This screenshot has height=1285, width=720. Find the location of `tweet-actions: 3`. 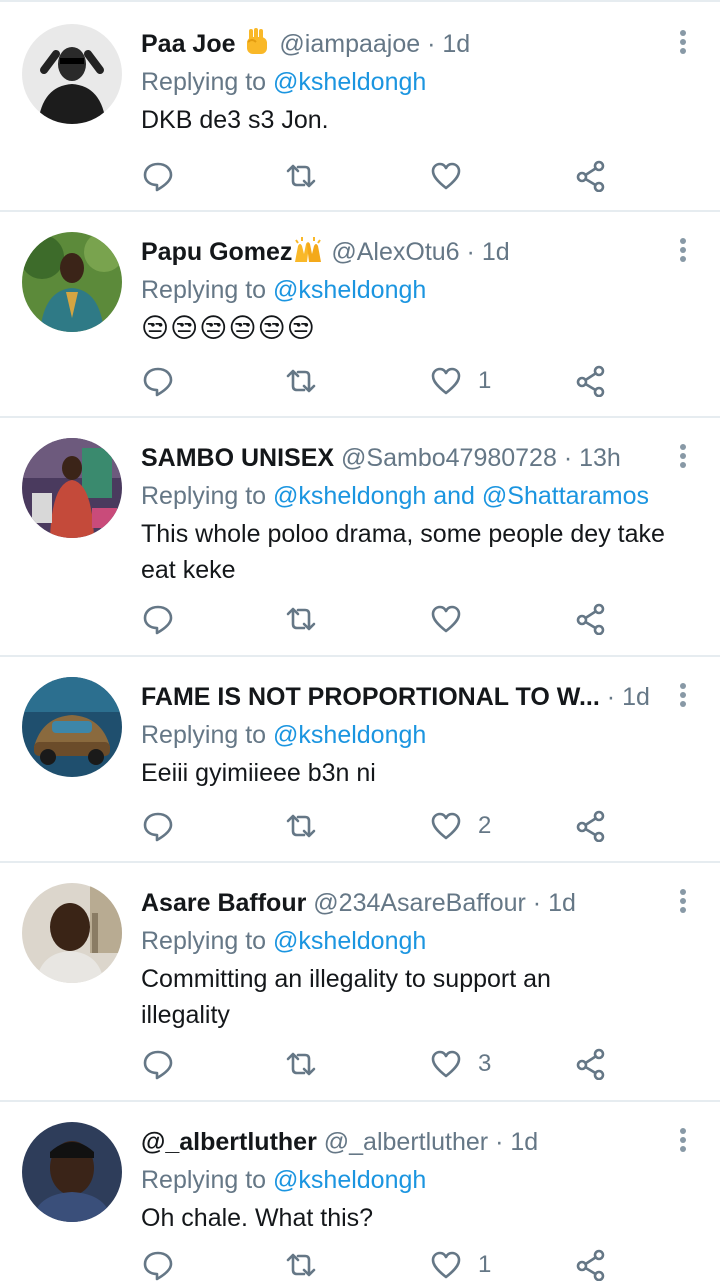

tweet-actions: 3 is located at coordinates (360, 1064).